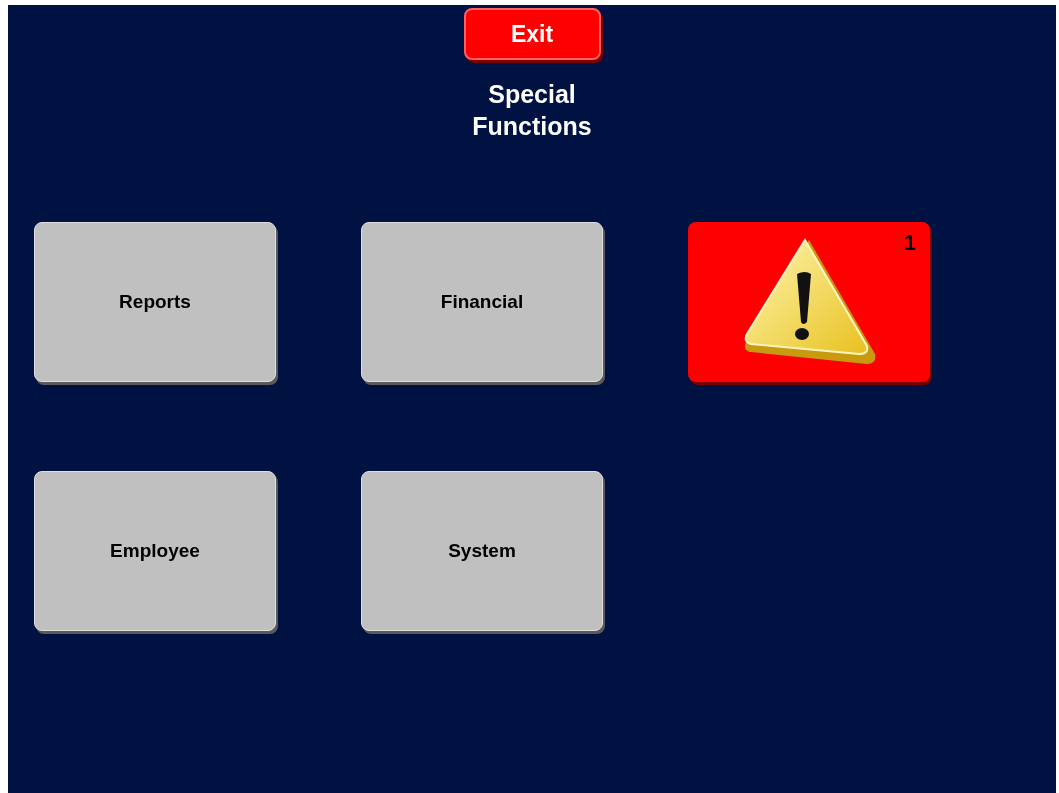 The image size is (1059, 793). I want to click on alert-tile-button: 1, so click(809, 302).